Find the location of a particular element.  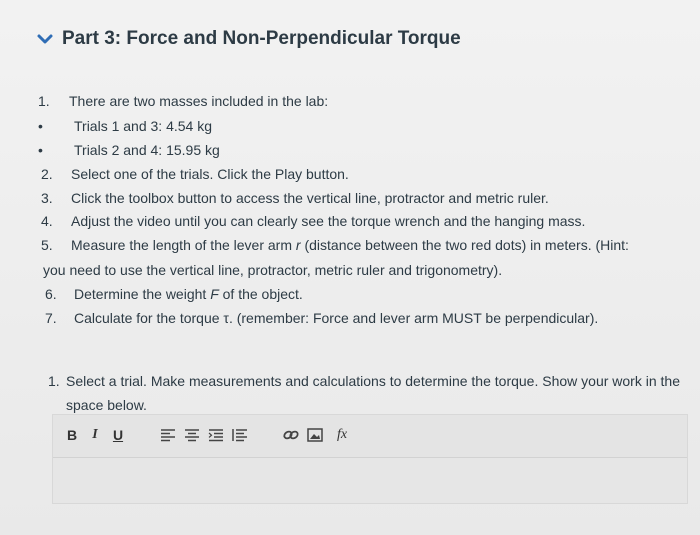

underline-button: U is located at coordinates (118, 435).